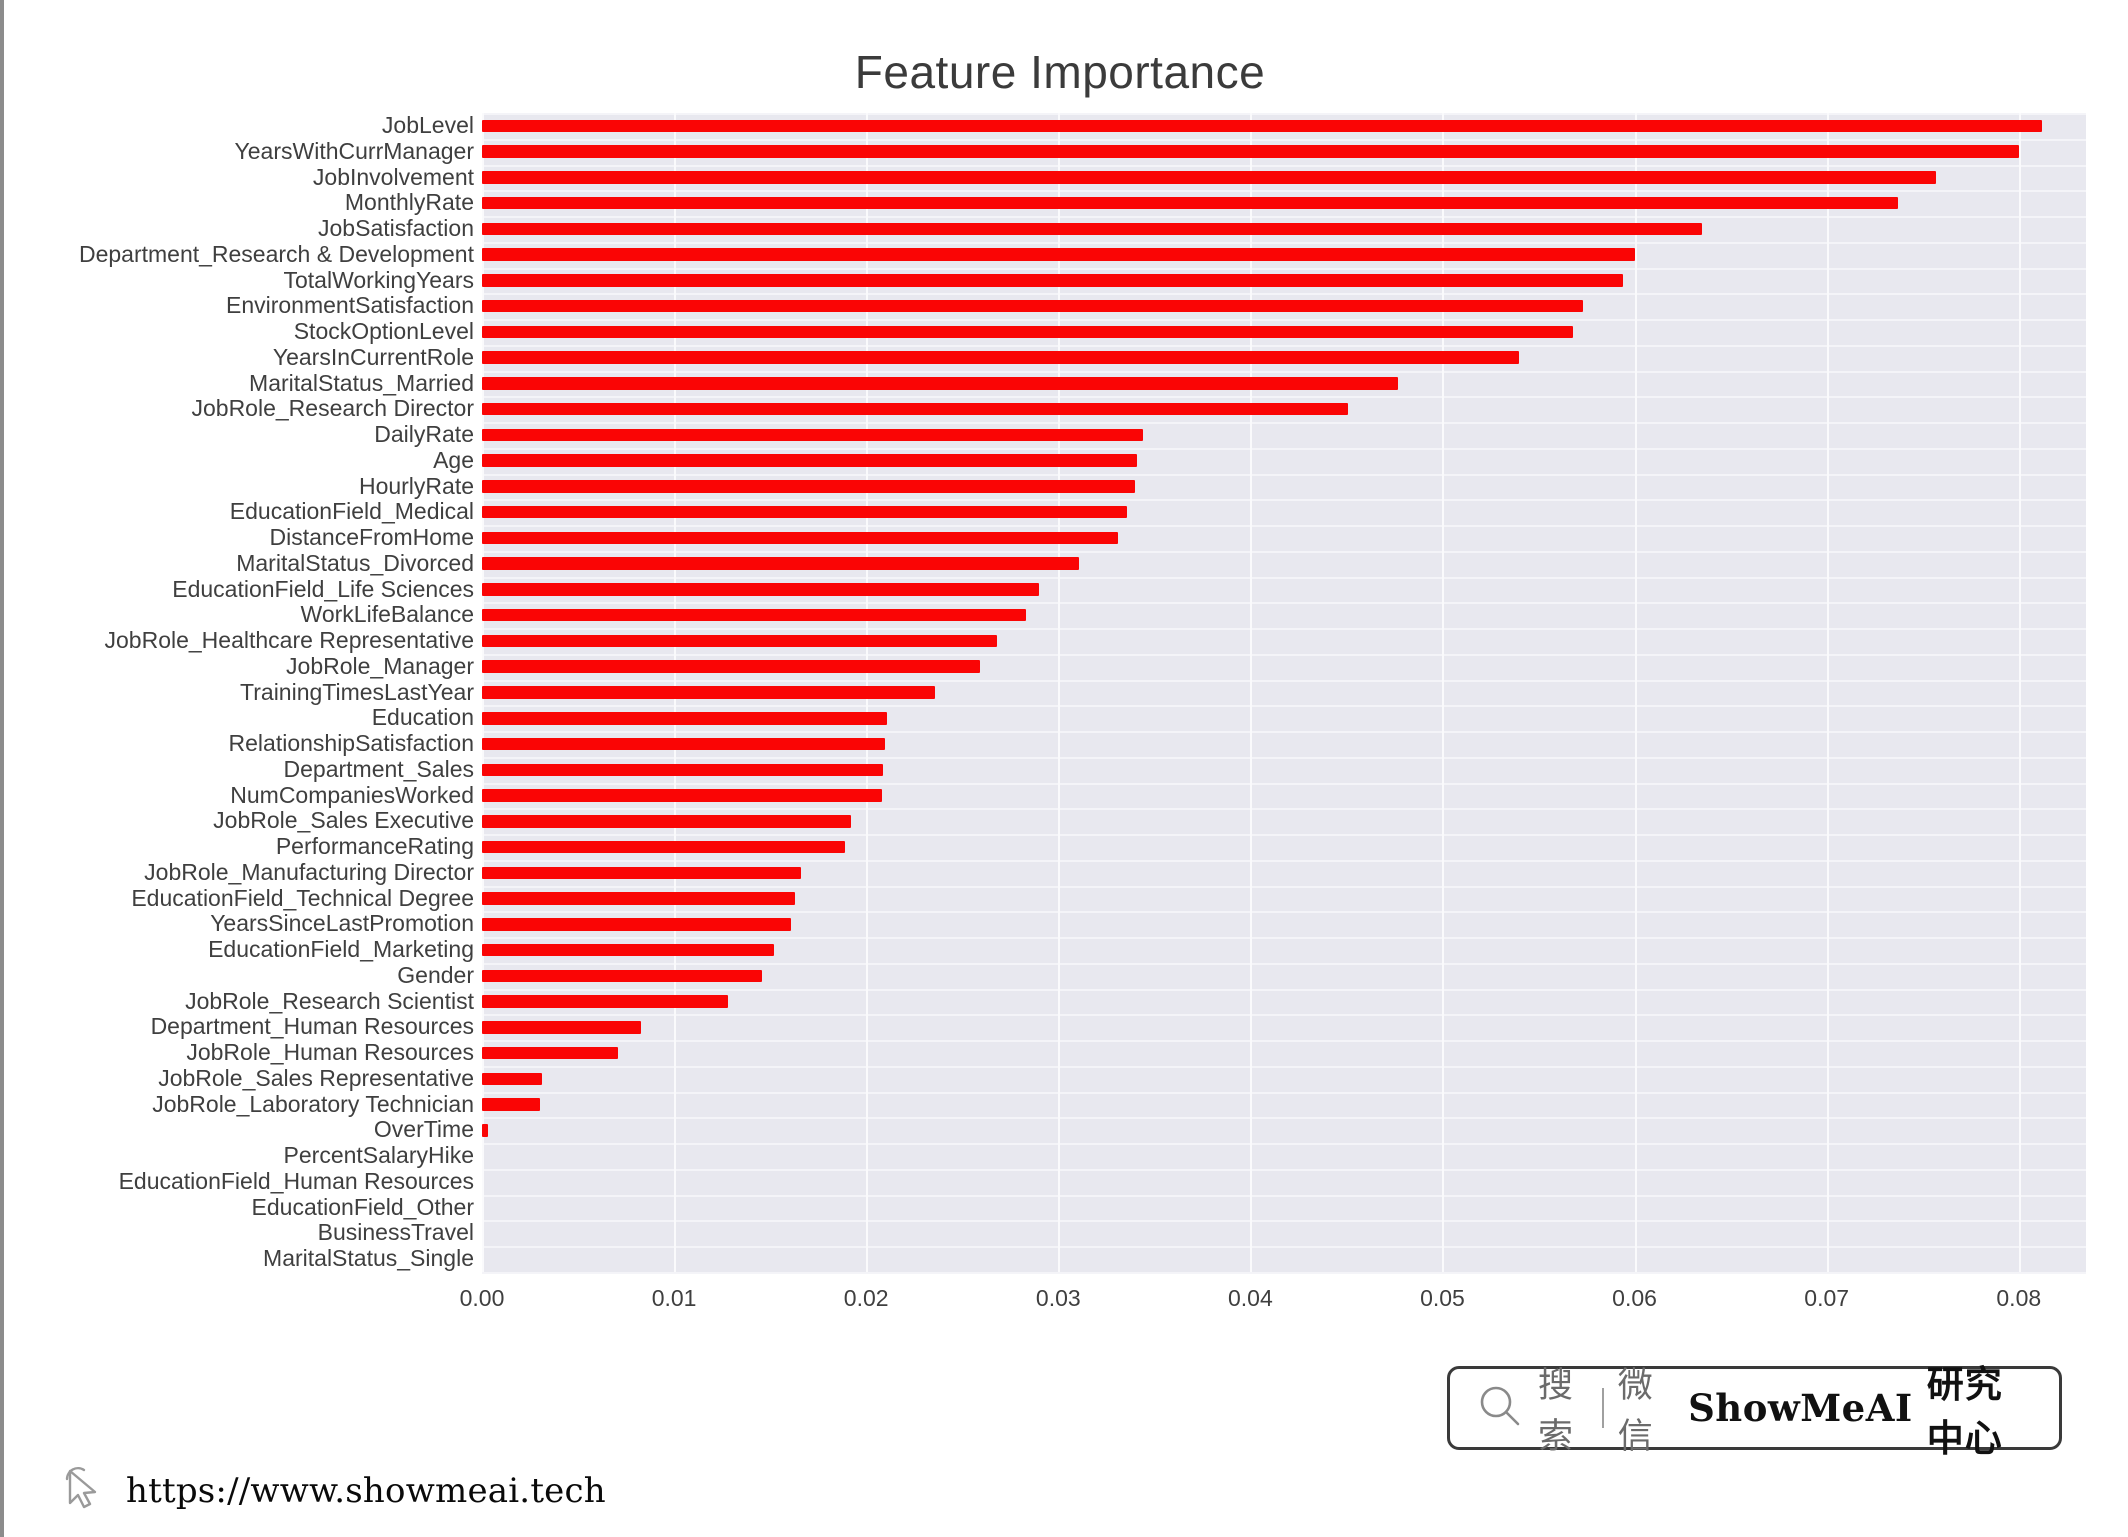 This screenshot has height=1537, width=2128. I want to click on bar-row: JobRole_Manufacturing Director, so click(1066, 872).